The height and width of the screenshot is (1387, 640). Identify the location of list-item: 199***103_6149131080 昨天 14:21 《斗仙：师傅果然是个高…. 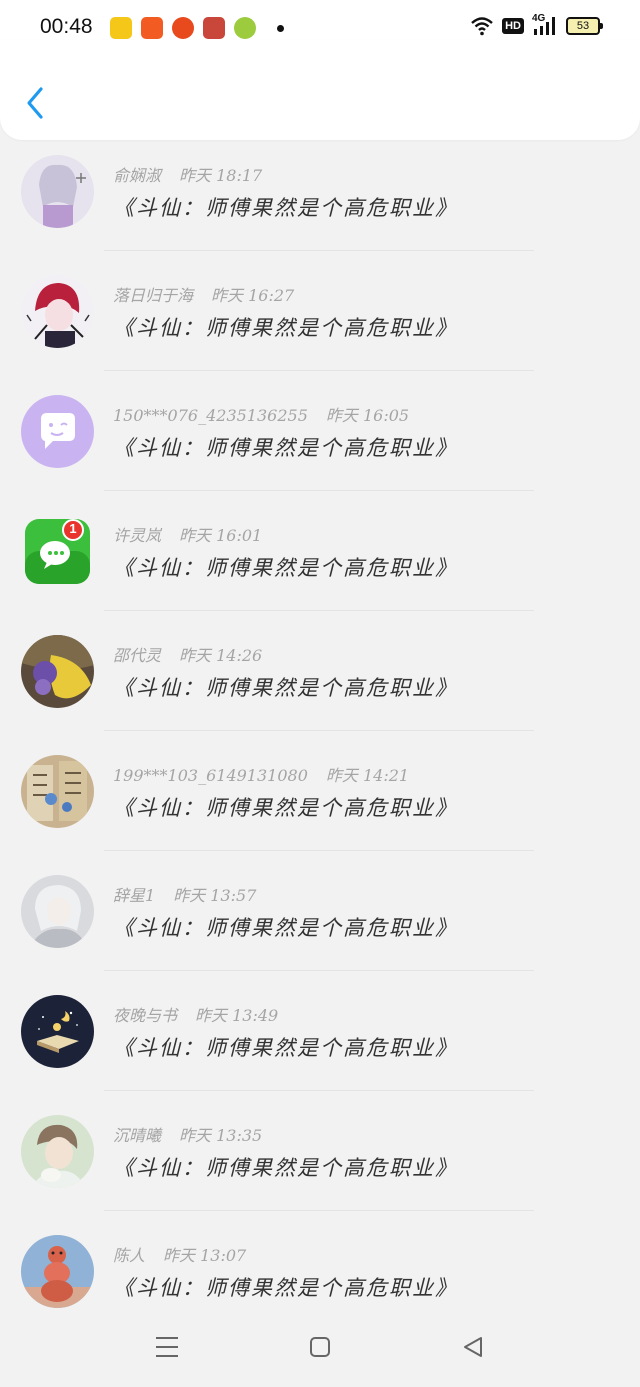
(320, 810).